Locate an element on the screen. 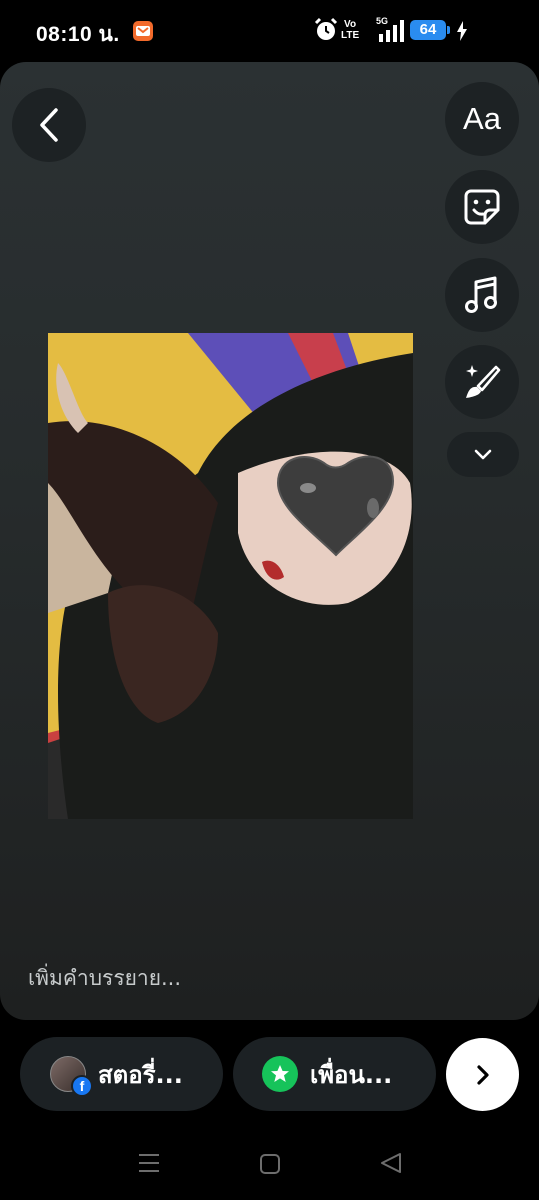  text-tool-button: Aa is located at coordinates (482, 119).